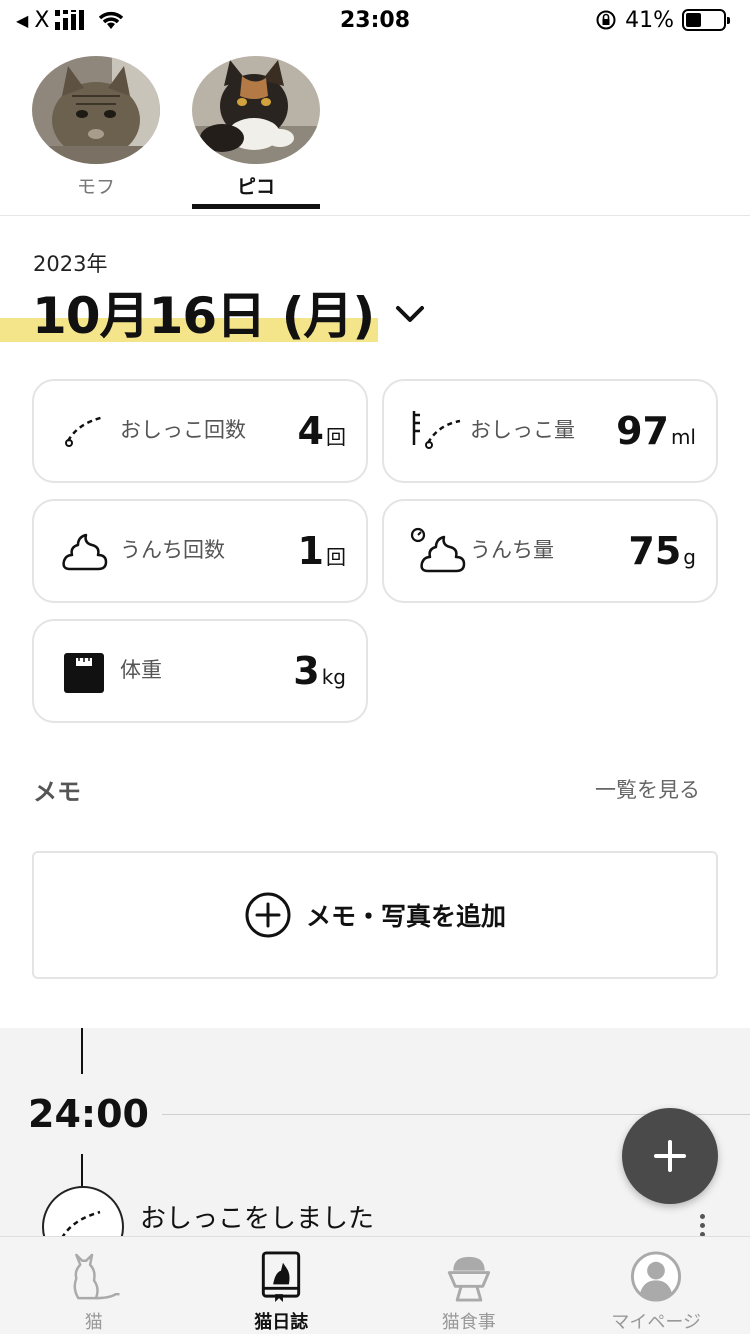 The width and height of the screenshot is (750, 1334). I want to click on poop-count-card: うんち回数 1 回, so click(200, 551).